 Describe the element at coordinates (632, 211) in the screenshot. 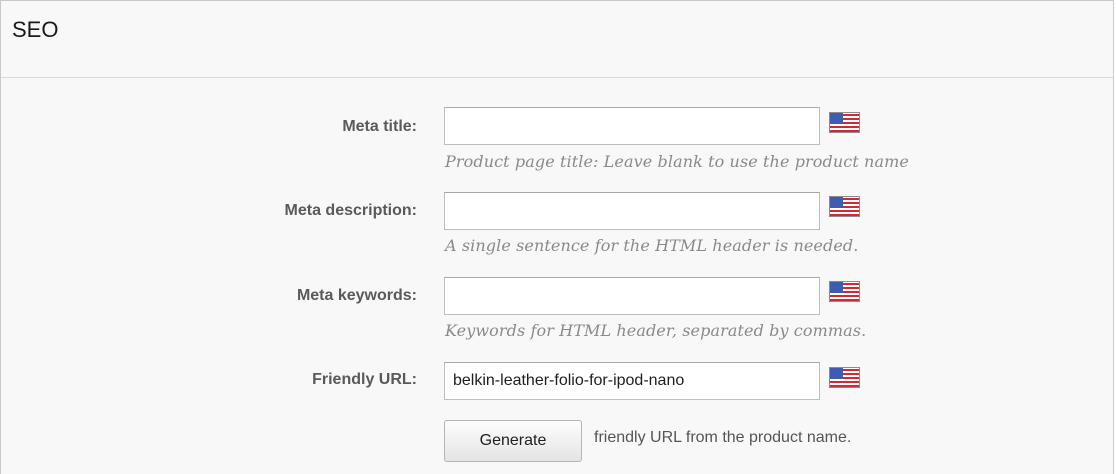

I see `meta-description-input` at that location.